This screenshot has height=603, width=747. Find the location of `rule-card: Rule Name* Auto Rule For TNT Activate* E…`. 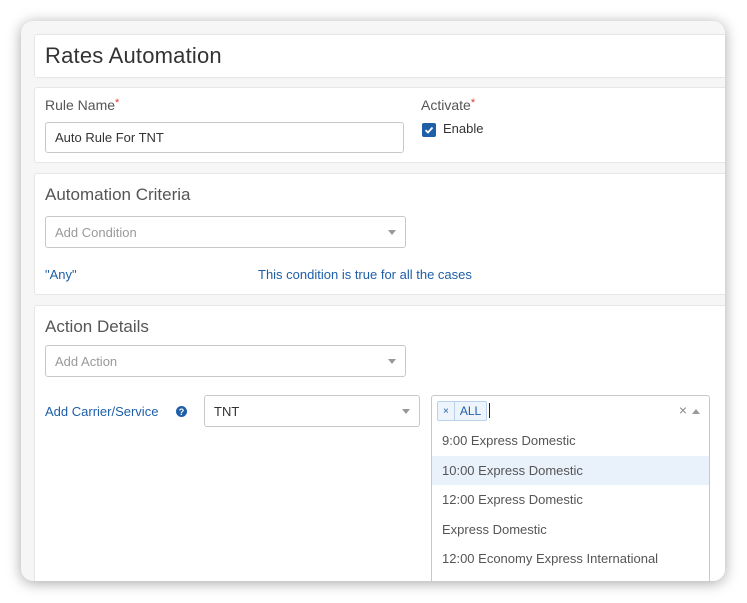

rule-card: Rule Name* Auto Rule For TNT Activate* E… is located at coordinates (379, 125).